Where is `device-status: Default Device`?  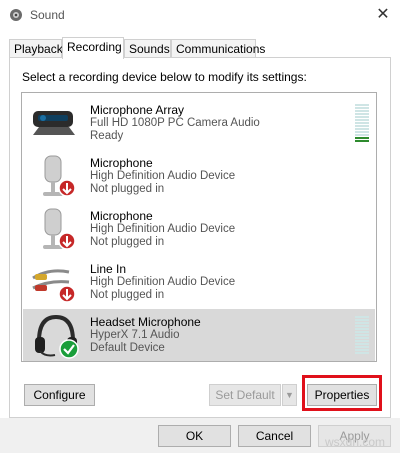
device-status: Default Device is located at coordinates (127, 348).